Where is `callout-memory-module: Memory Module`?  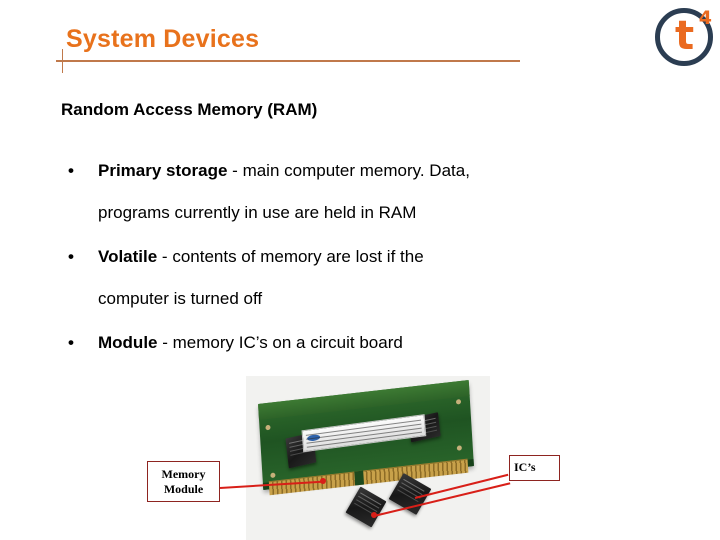
callout-memory-module: Memory Module is located at coordinates (183, 481).